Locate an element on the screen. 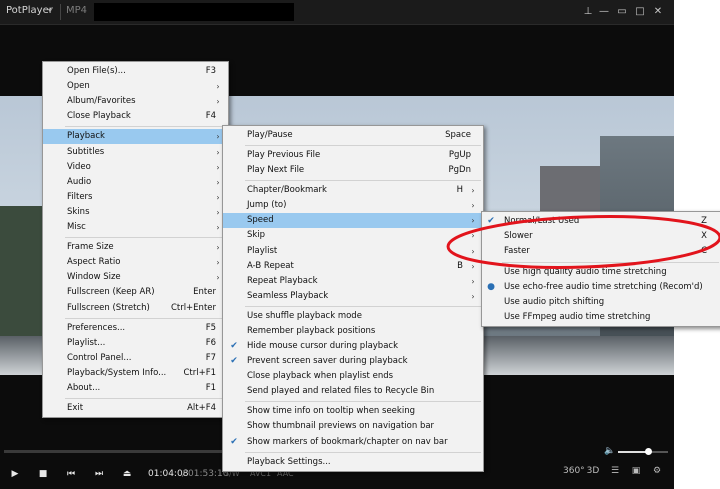 The height and width of the screenshot is (489, 720). playback-menu-item-seamless-playback: Seamless Playback › is located at coordinates (353, 296).